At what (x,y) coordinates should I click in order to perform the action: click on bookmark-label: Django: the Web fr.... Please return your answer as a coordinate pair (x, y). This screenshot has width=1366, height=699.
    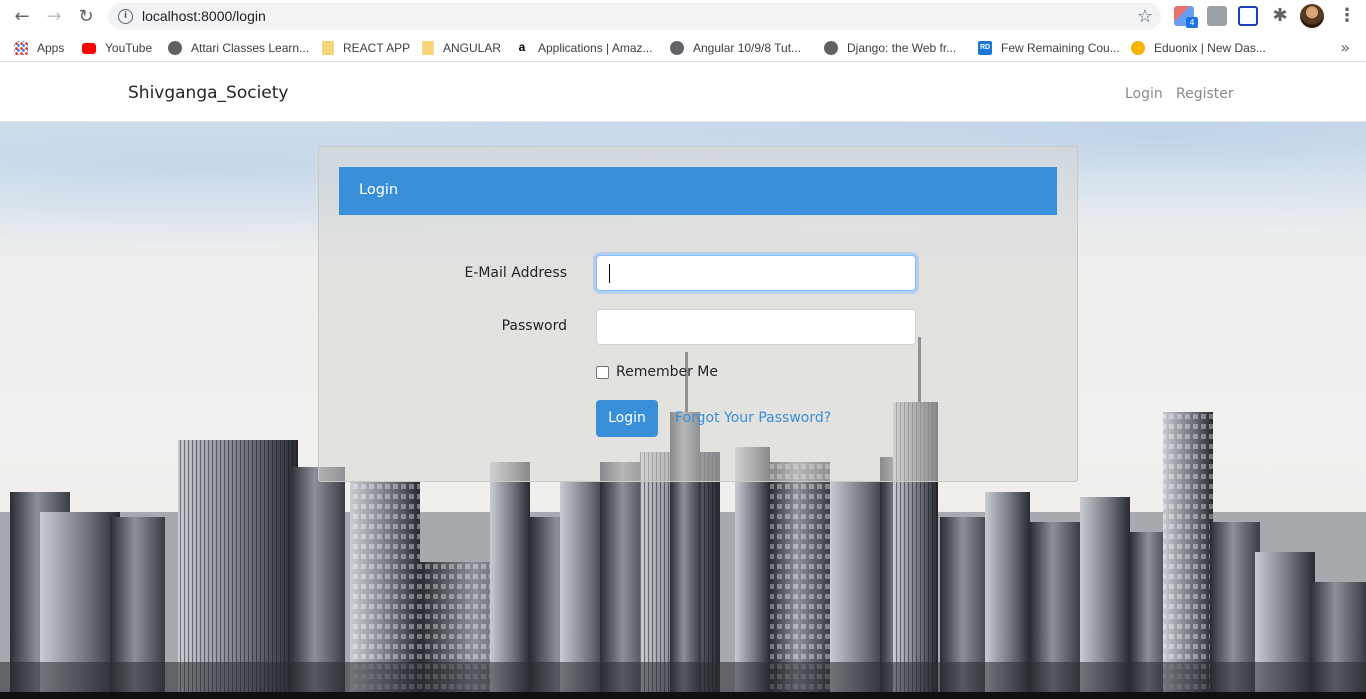
    Looking at the image, I should click on (902, 48).